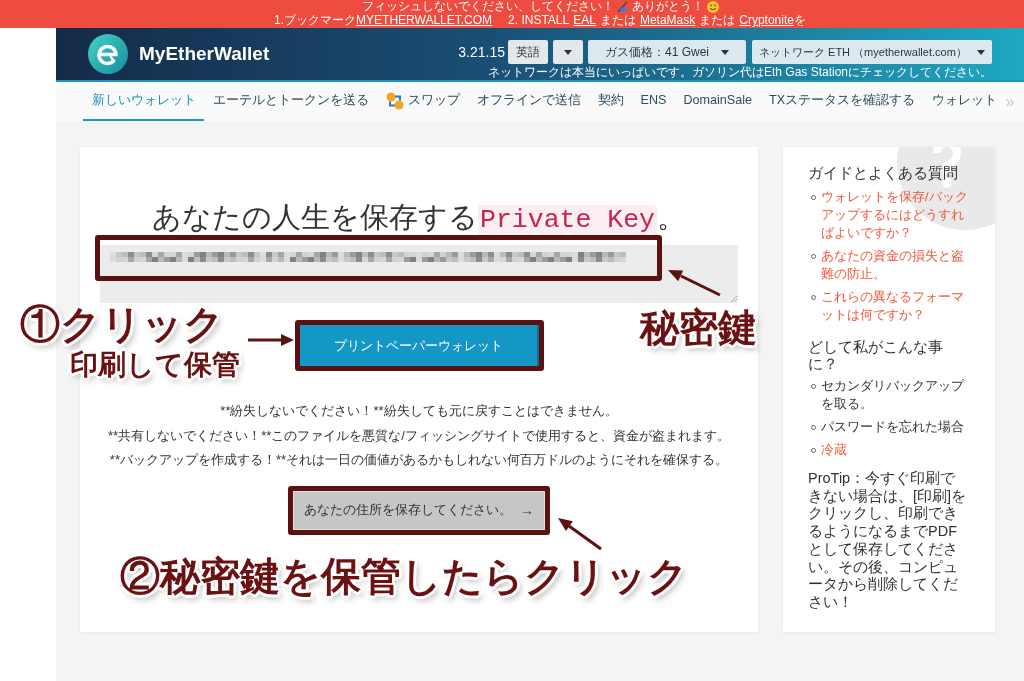  What do you see at coordinates (108, 54) in the screenshot?
I see `logo-icon` at bounding box center [108, 54].